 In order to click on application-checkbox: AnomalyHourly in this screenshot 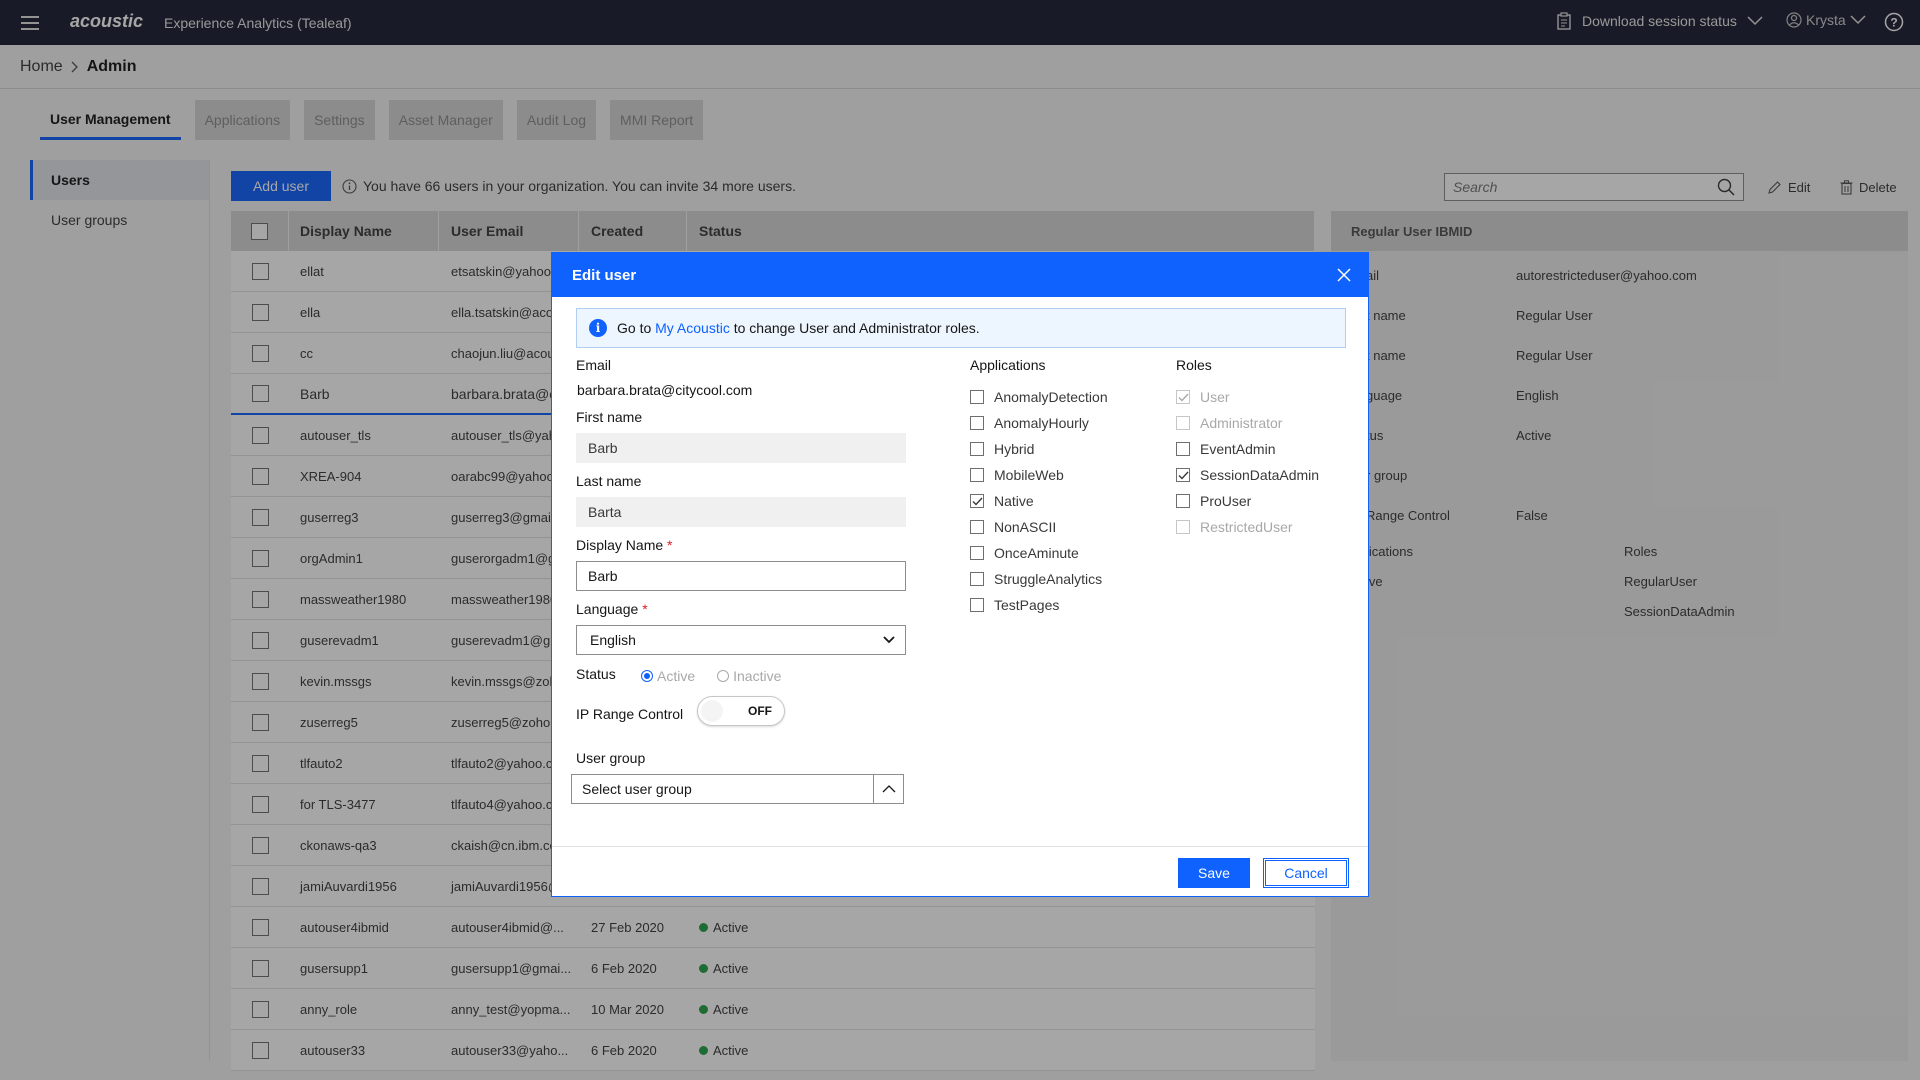, I will do `click(1039, 423)`.